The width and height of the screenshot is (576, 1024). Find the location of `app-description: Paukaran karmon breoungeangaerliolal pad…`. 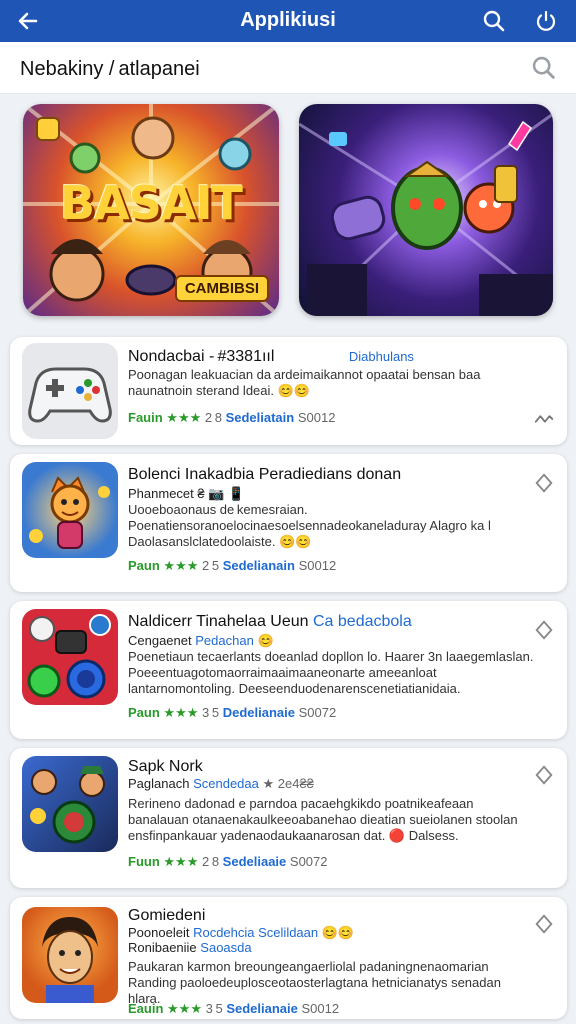

app-description: Paukaran karmon breoungeangaerliolal pad… is located at coordinates (314, 982).